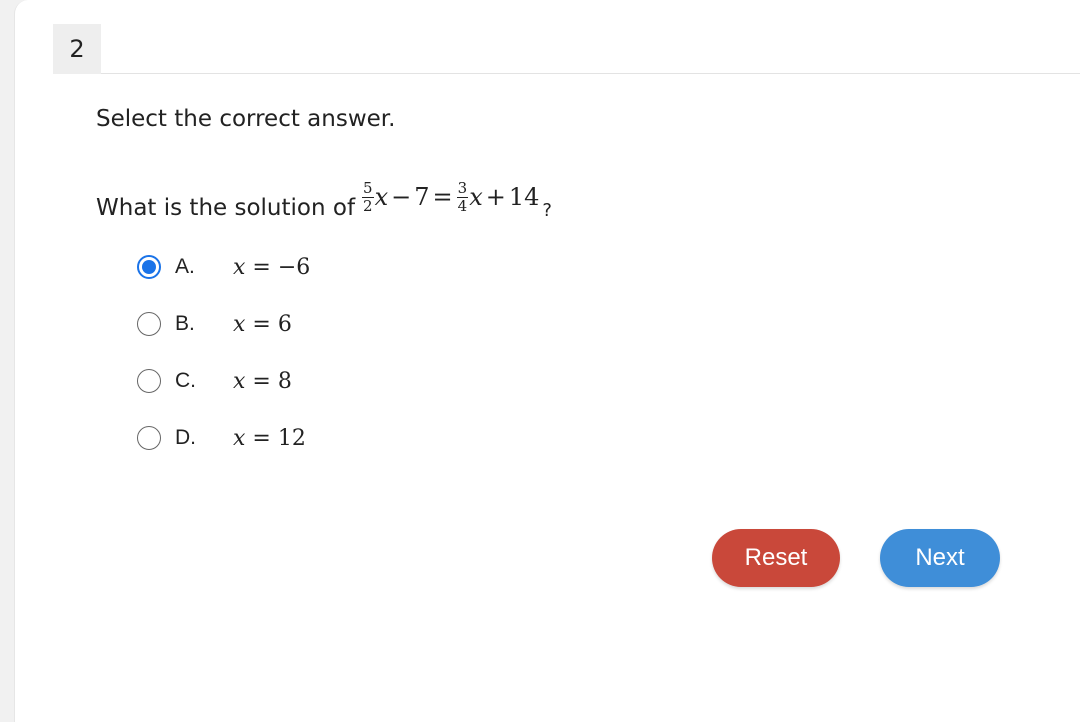 Image resolution: width=1080 pixels, height=722 pixels. I want to click on lhs-fraction: 5 2, so click(368, 196).